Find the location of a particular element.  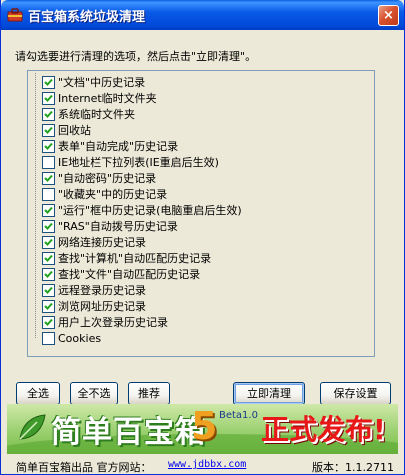

option-label: "文档"中历史记录 is located at coordinates (102, 82).